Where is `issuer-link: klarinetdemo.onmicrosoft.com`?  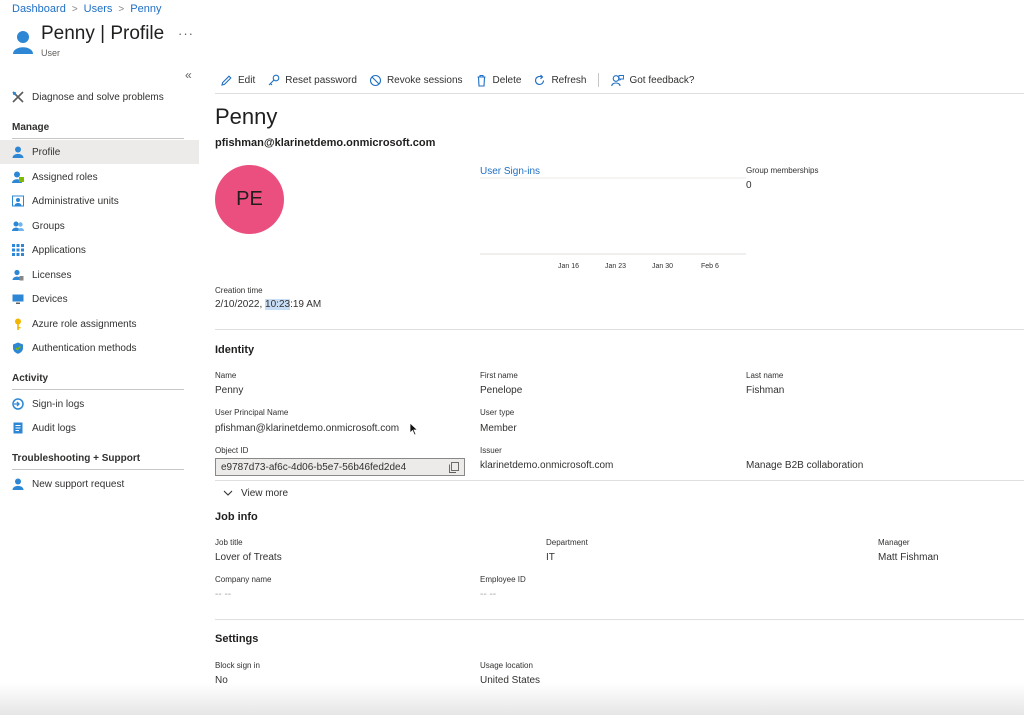 issuer-link: klarinetdemo.onmicrosoft.com is located at coordinates (546, 465).